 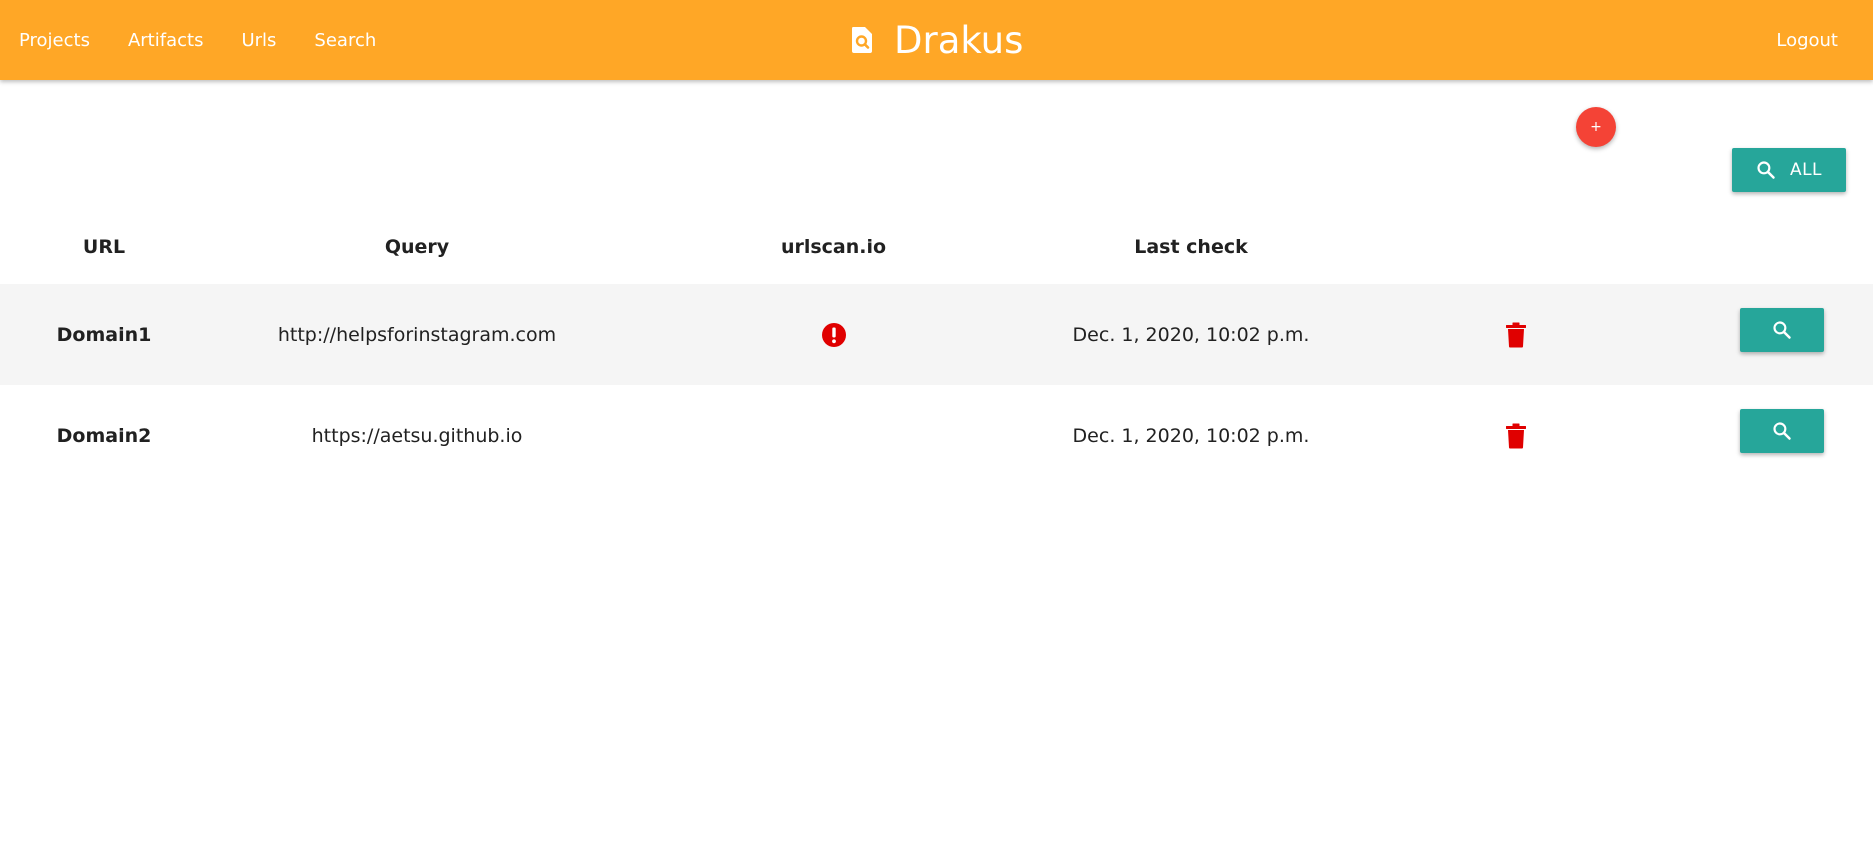 I want to click on table-header-row: URL Query urlscan.io Last check, so click(x=936, y=247).